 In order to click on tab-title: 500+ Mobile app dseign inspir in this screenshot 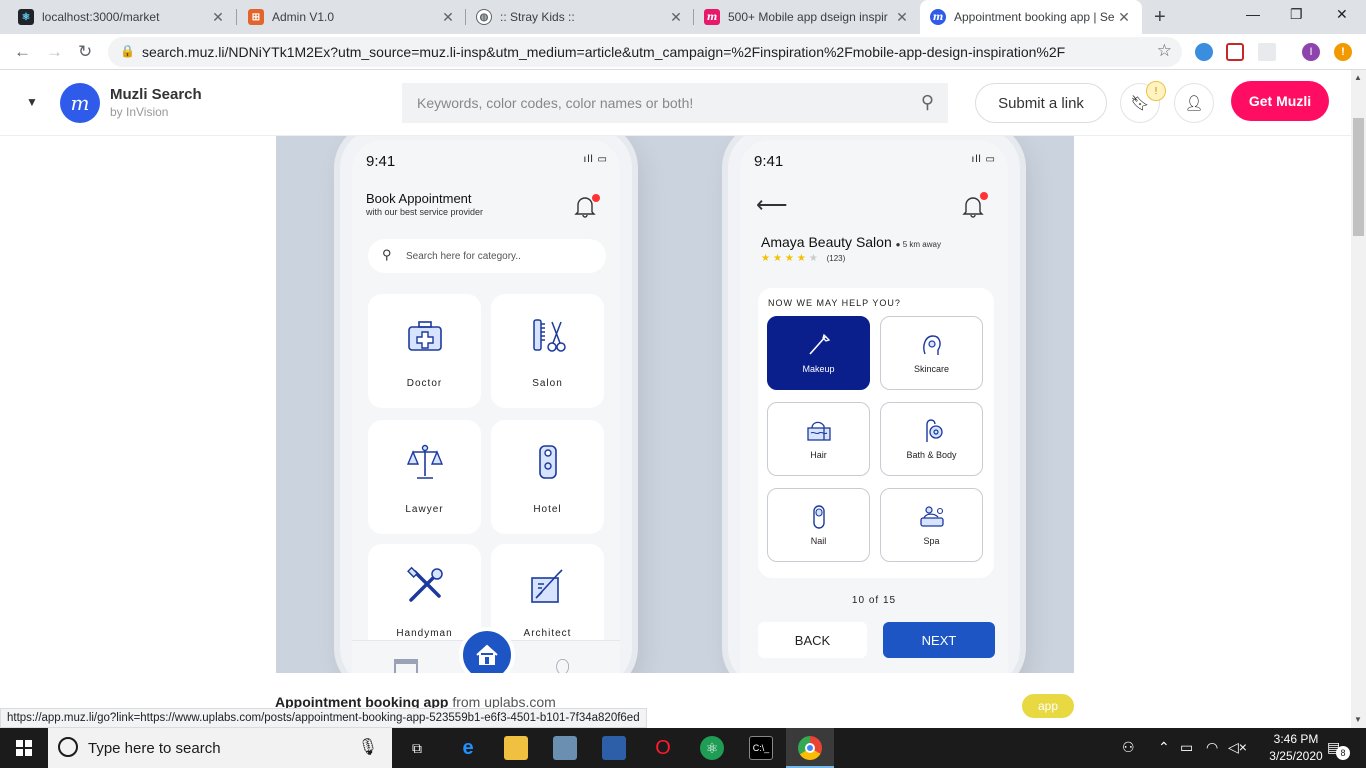, I will do `click(808, 17)`.